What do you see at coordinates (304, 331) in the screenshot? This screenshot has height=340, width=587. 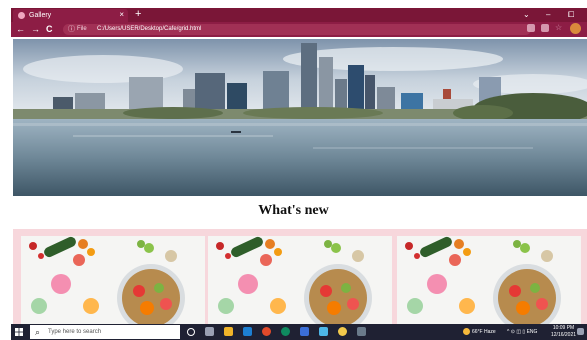 I see `store-icon` at bounding box center [304, 331].